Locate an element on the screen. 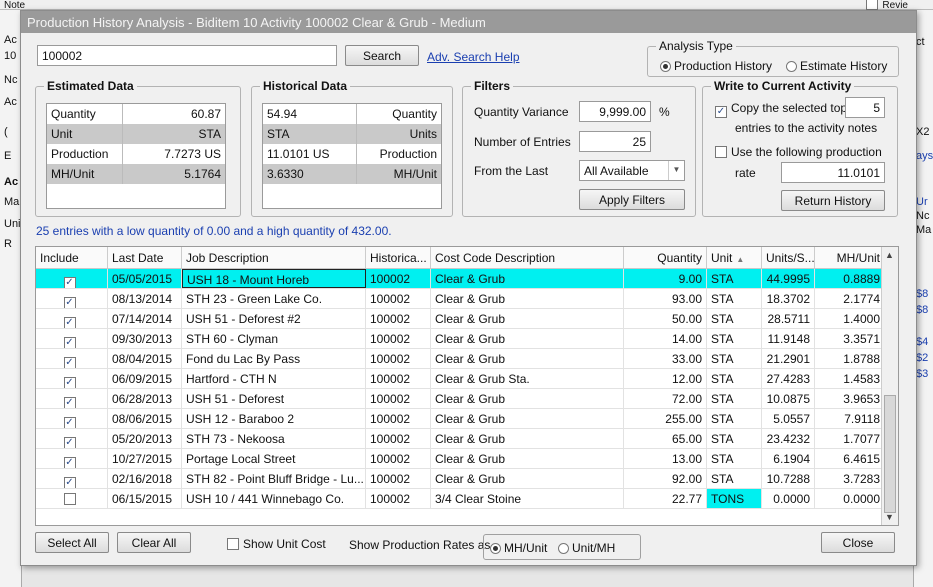 This screenshot has height=587, width=933. checkbox-empty-icon is located at coordinates (69, 499).